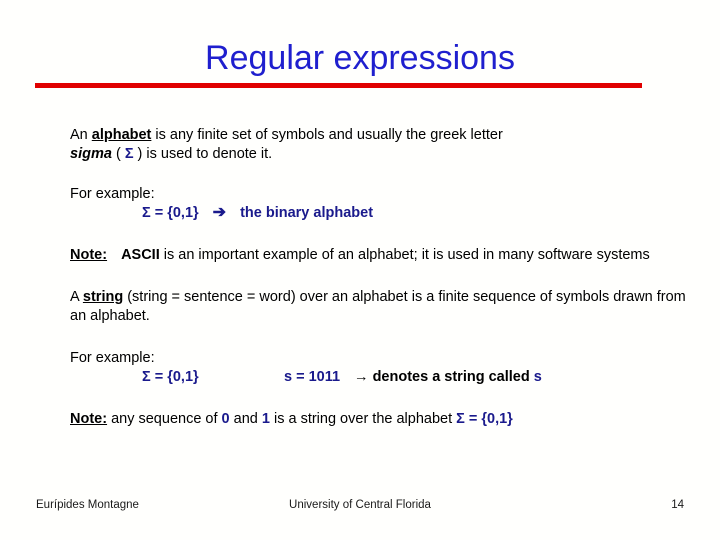 The image size is (720, 540). Describe the element at coordinates (112, 358) in the screenshot. I see `p5-label: For example:` at that location.